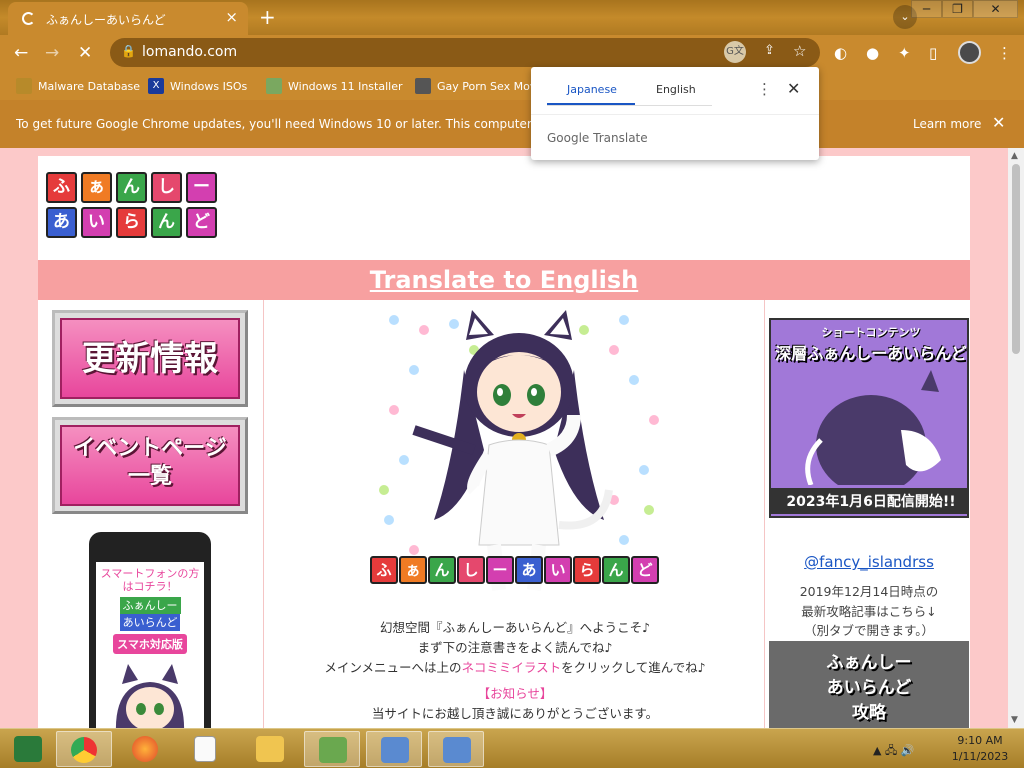  I want to click on system-tray: ▲ 🖧 🔊, so click(893, 751).